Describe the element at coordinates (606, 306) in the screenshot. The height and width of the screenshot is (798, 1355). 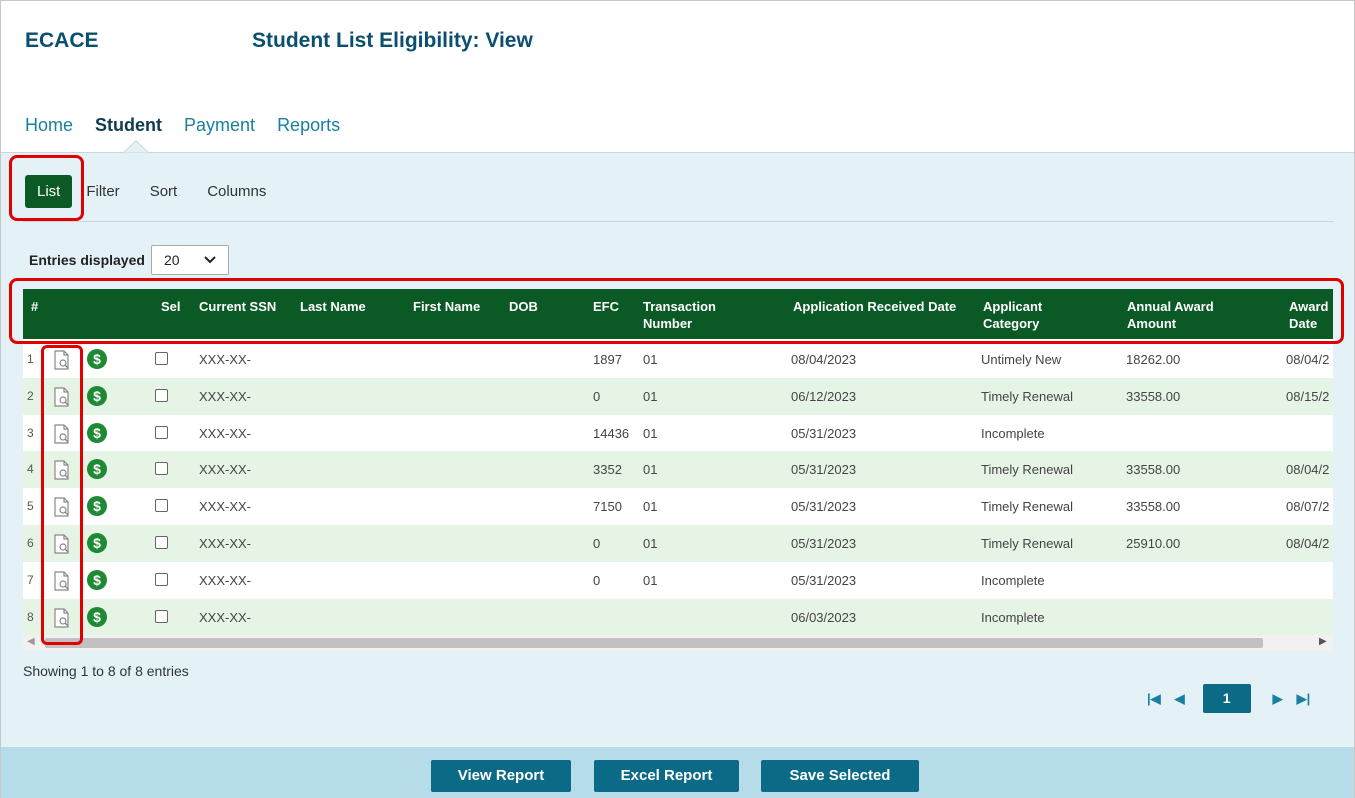
I see `col-header-efc: EFC` at that location.